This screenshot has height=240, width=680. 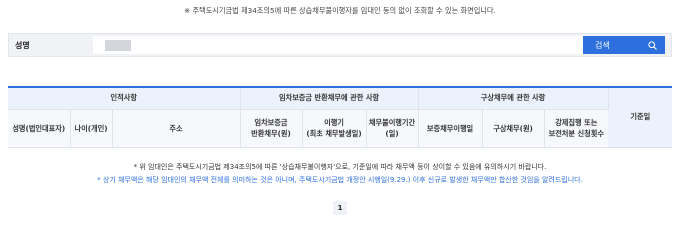 I want to click on search-label: 성명, so click(x=22, y=45).